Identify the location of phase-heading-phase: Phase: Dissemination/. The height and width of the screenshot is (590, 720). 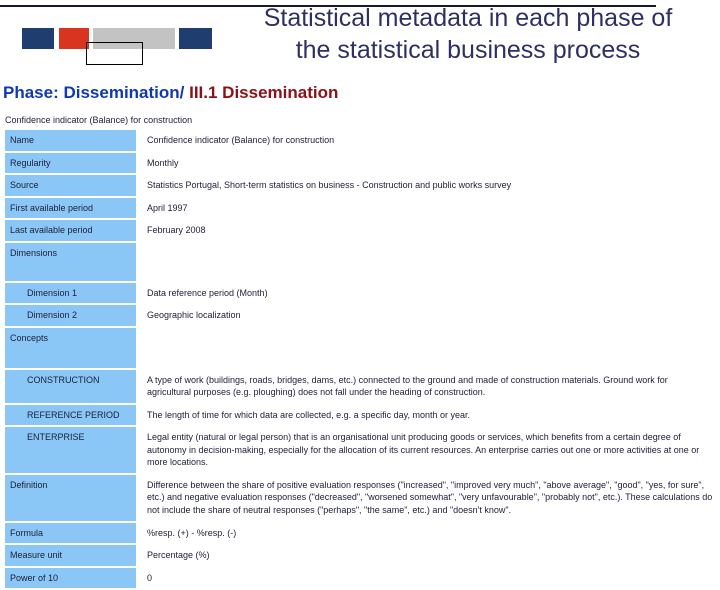
(94, 92).